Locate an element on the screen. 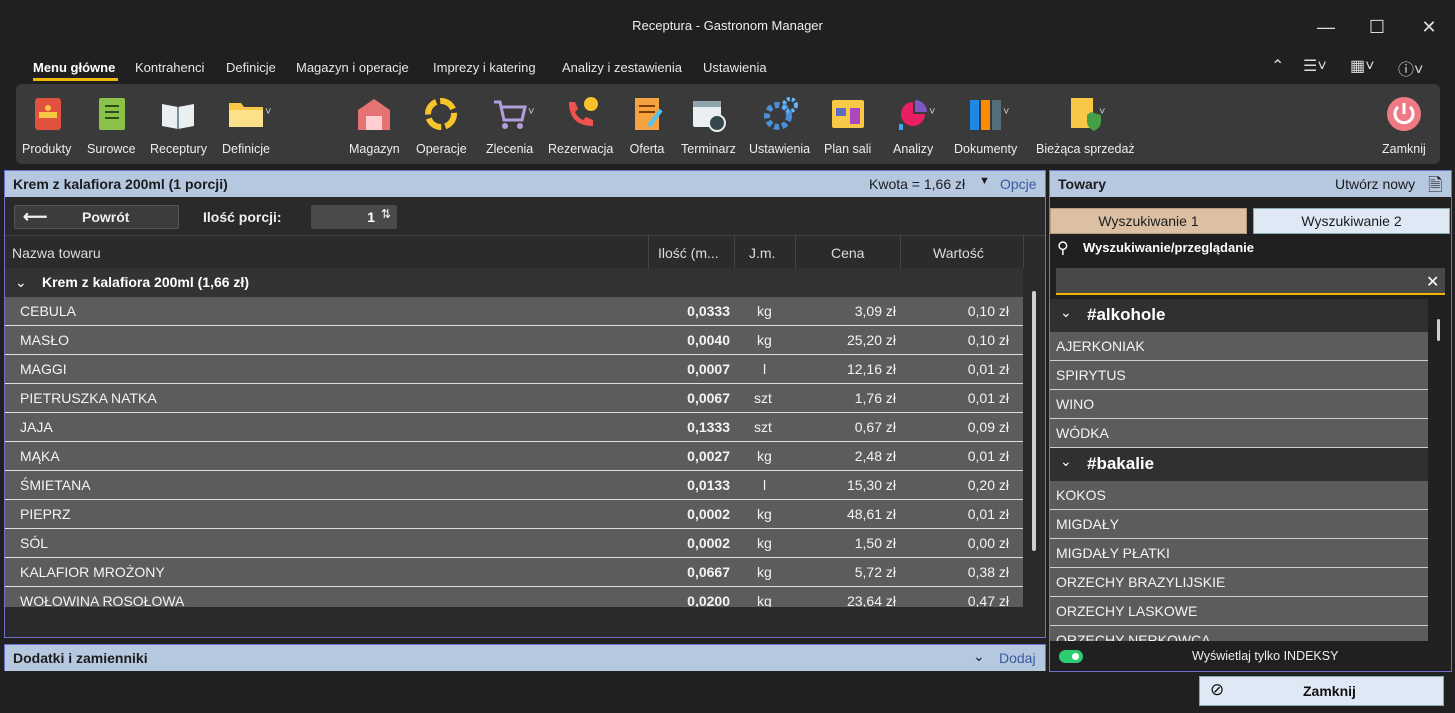  menu-imprezy: Imprezy i katering is located at coordinates (484, 67).